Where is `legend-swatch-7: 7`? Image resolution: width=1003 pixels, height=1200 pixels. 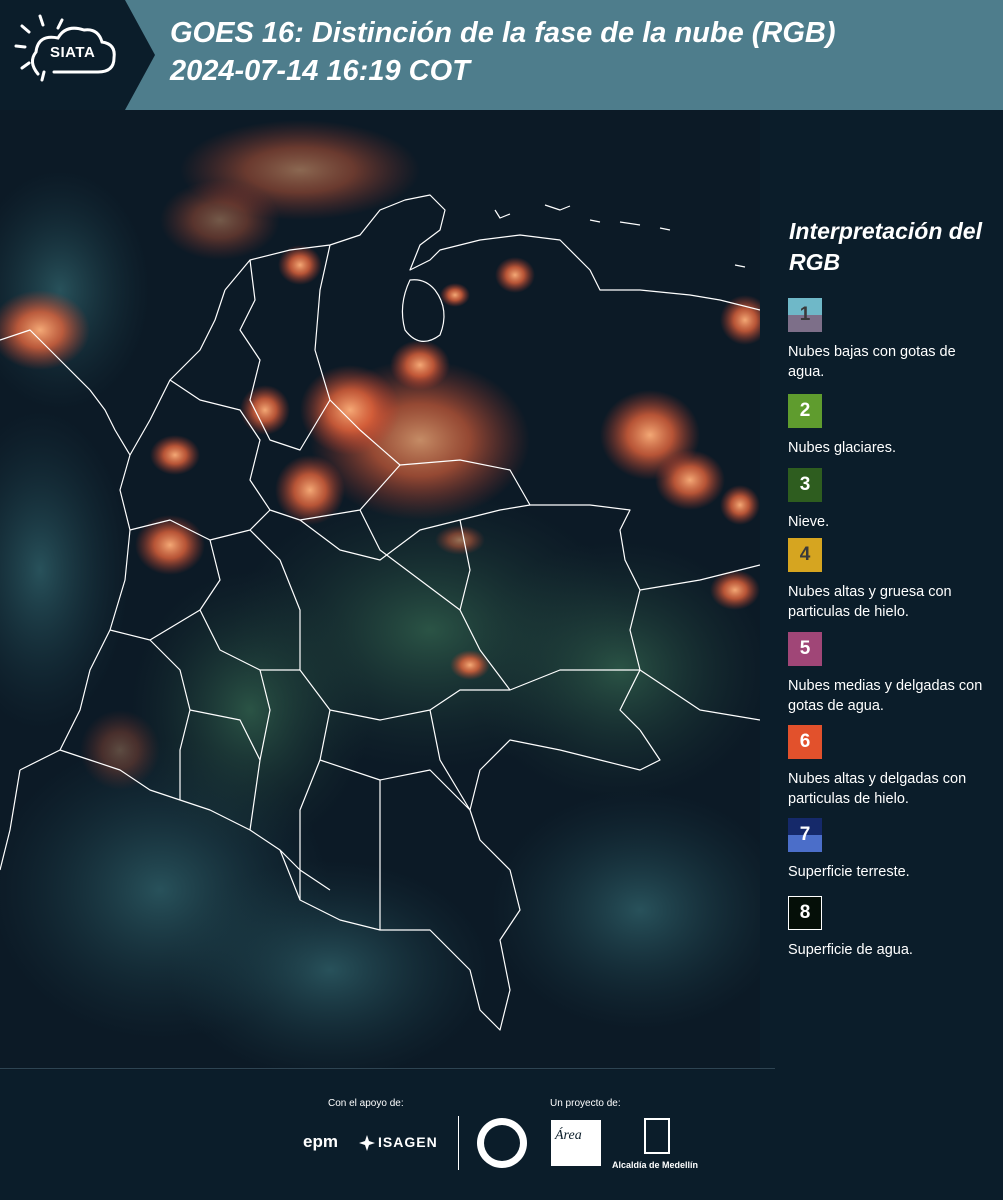 legend-swatch-7: 7 is located at coordinates (805, 835).